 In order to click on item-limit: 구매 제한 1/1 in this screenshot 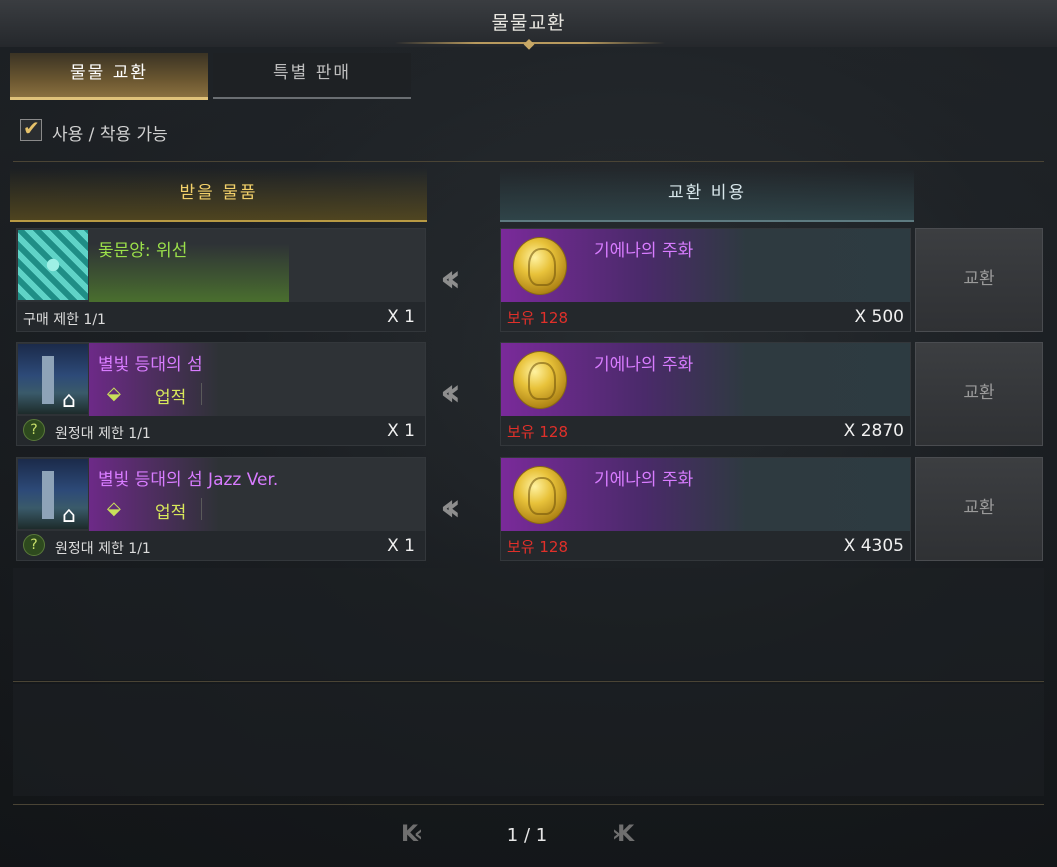, I will do `click(64, 320)`.